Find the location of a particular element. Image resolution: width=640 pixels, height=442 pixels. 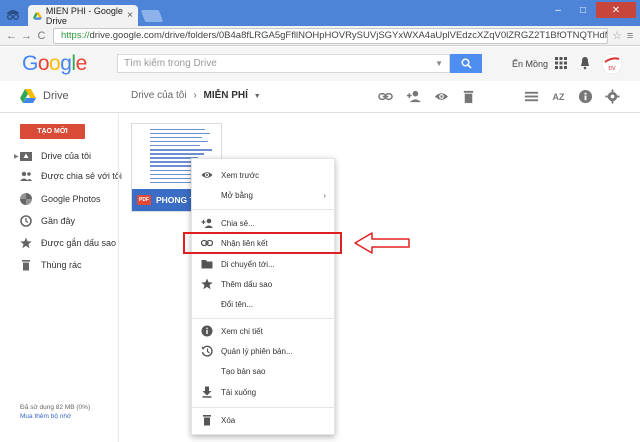

sidebar-item-starred: Được gắn dấu sao is located at coordinates (68, 243).